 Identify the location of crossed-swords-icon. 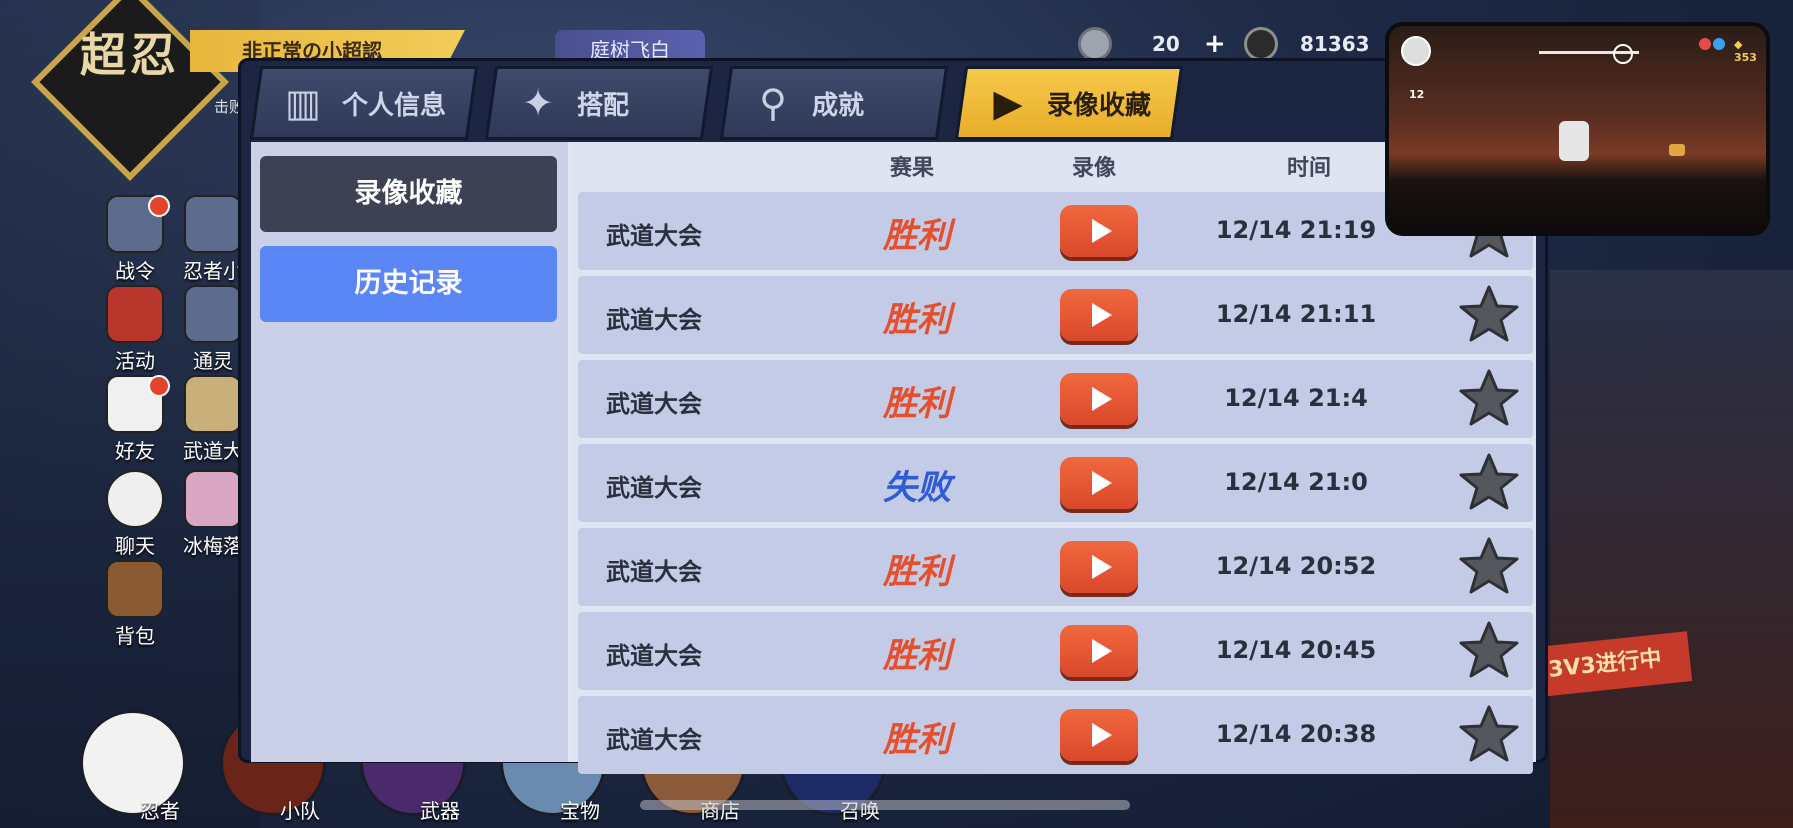
(213, 404).